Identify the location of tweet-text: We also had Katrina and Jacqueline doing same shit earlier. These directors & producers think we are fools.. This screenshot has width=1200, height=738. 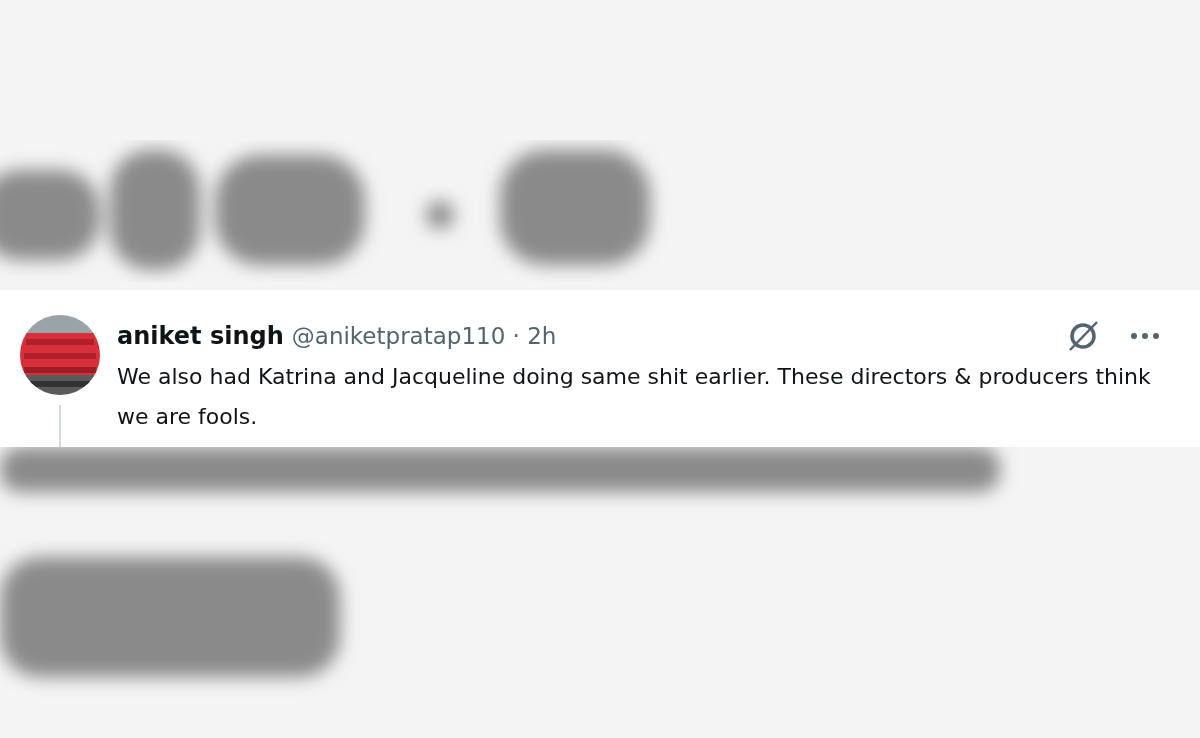
(634, 397).